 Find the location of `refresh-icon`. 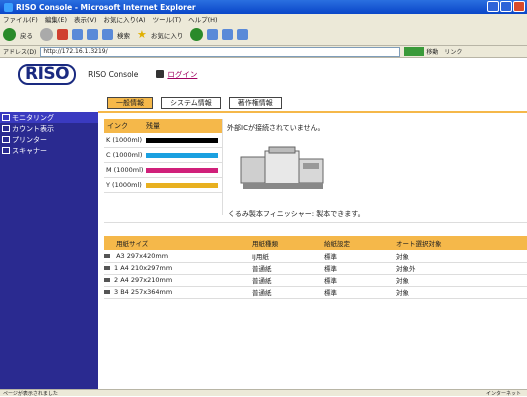

refresh-icon is located at coordinates (77, 34).